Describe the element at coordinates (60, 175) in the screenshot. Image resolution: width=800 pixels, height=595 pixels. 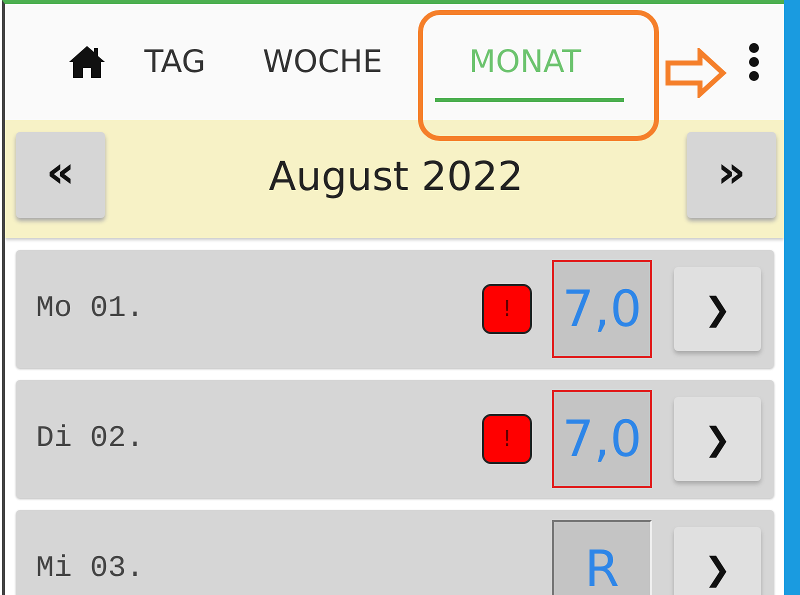
I see `previous-month-button: «` at that location.